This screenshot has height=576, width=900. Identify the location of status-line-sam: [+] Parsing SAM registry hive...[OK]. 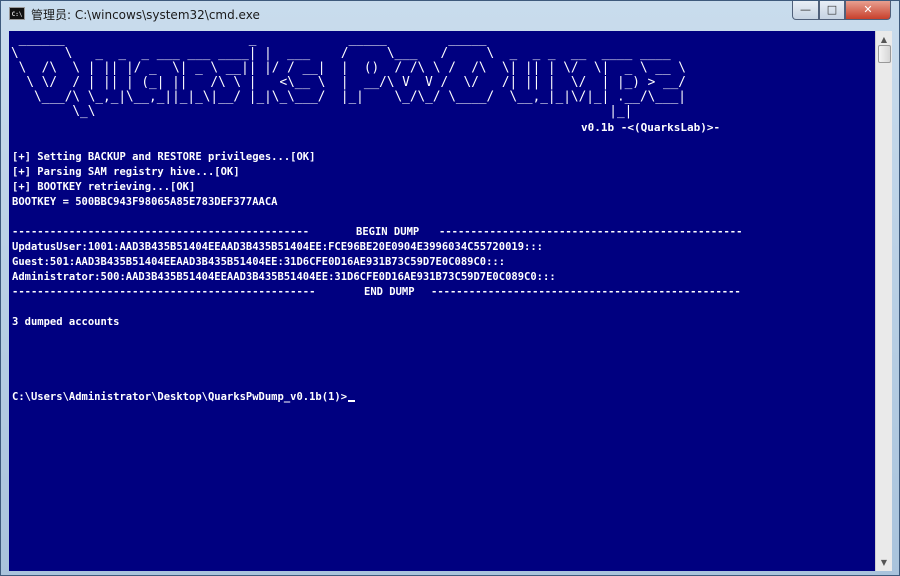
(126, 172).